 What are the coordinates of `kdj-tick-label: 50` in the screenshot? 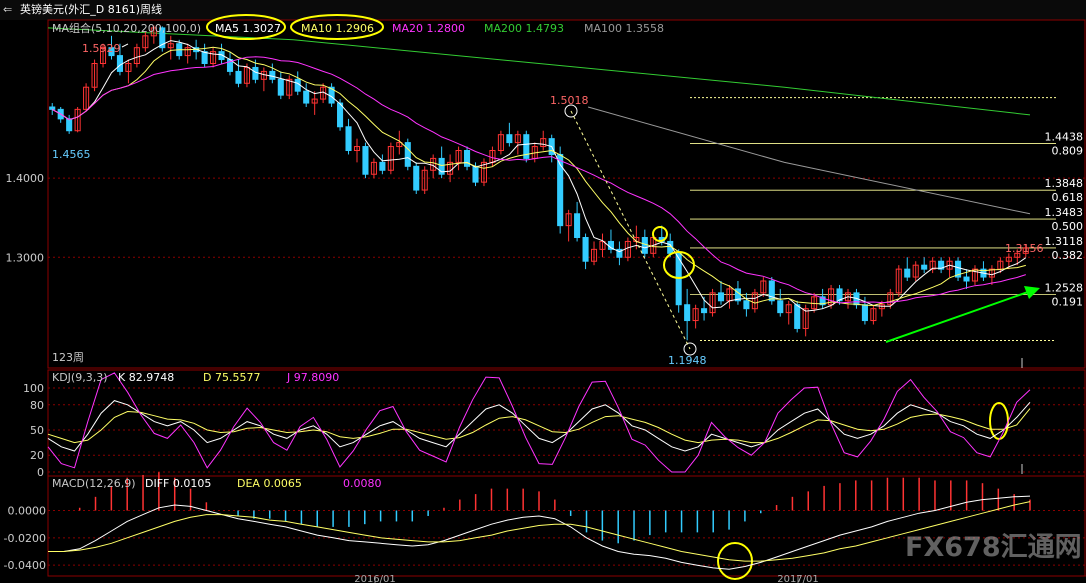 It's located at (37, 430).